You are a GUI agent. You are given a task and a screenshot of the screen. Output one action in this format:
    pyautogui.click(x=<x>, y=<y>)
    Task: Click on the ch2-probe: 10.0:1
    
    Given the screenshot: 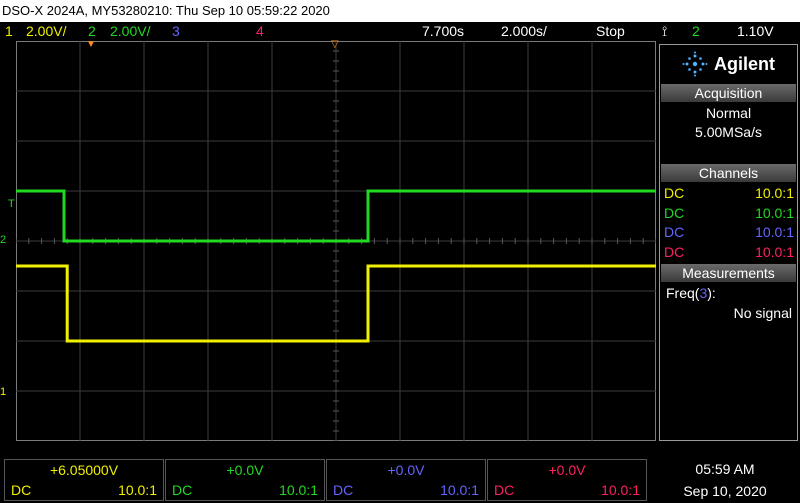 What is the action you would take?
    pyautogui.click(x=298, y=490)
    